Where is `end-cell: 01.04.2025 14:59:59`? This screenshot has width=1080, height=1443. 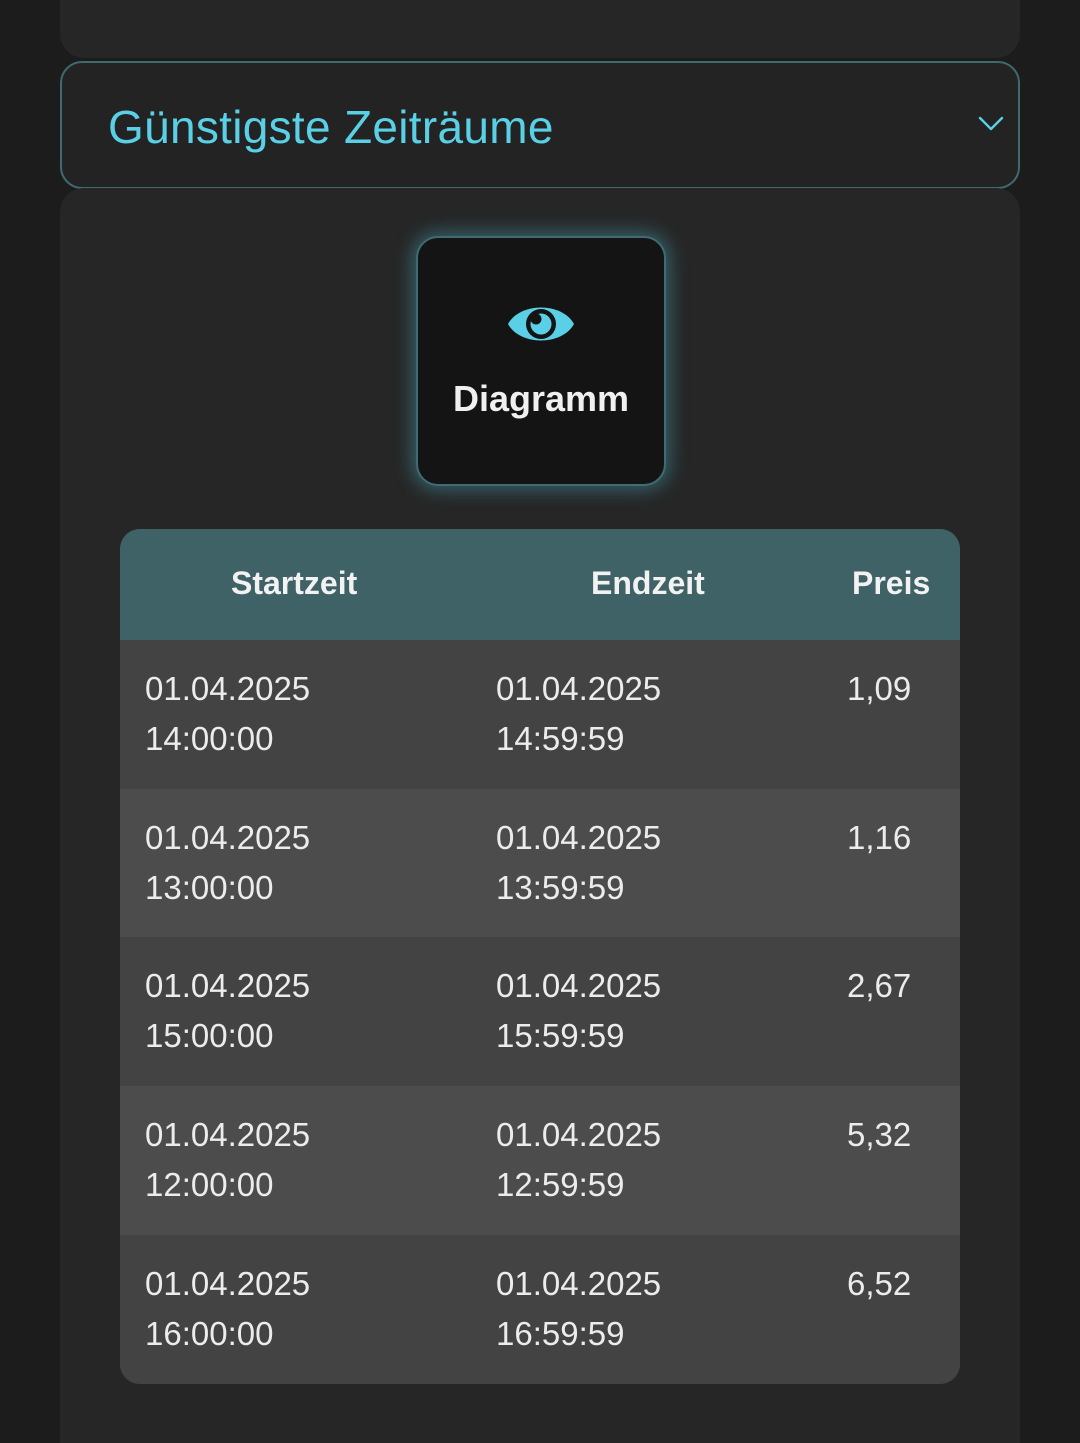 end-cell: 01.04.2025 14:59:59 is located at coordinates (656, 714).